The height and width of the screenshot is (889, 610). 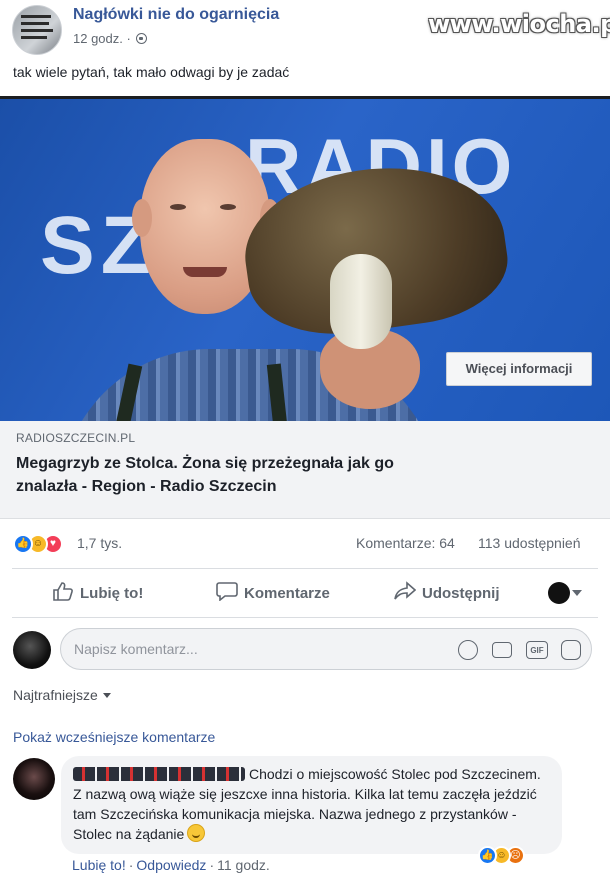 I want to click on chevron-down-icon, so click(x=577, y=593).